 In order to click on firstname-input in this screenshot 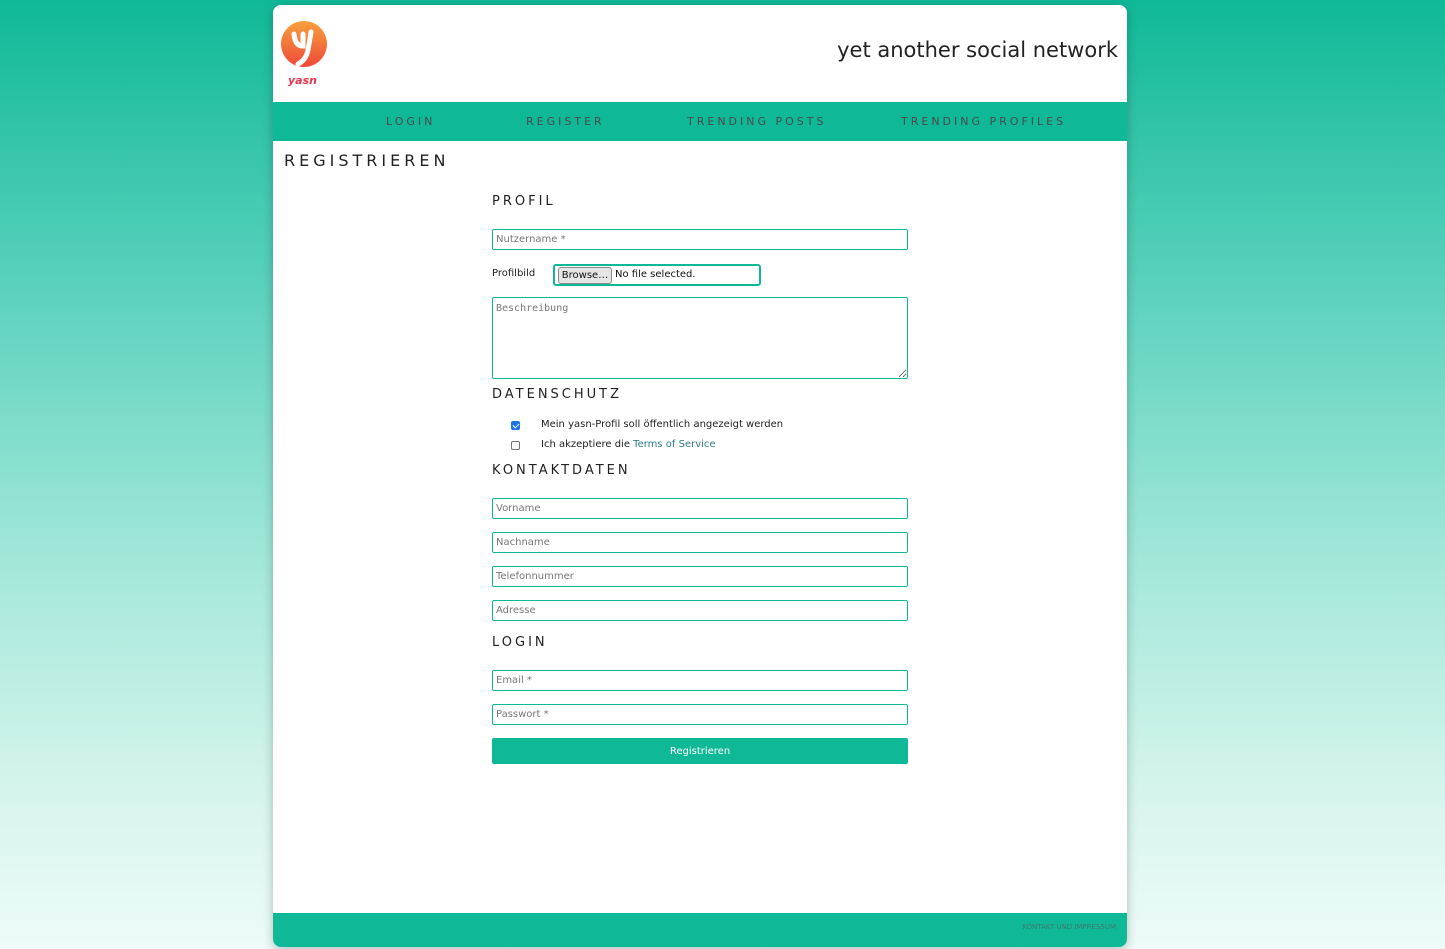, I will do `click(700, 508)`.